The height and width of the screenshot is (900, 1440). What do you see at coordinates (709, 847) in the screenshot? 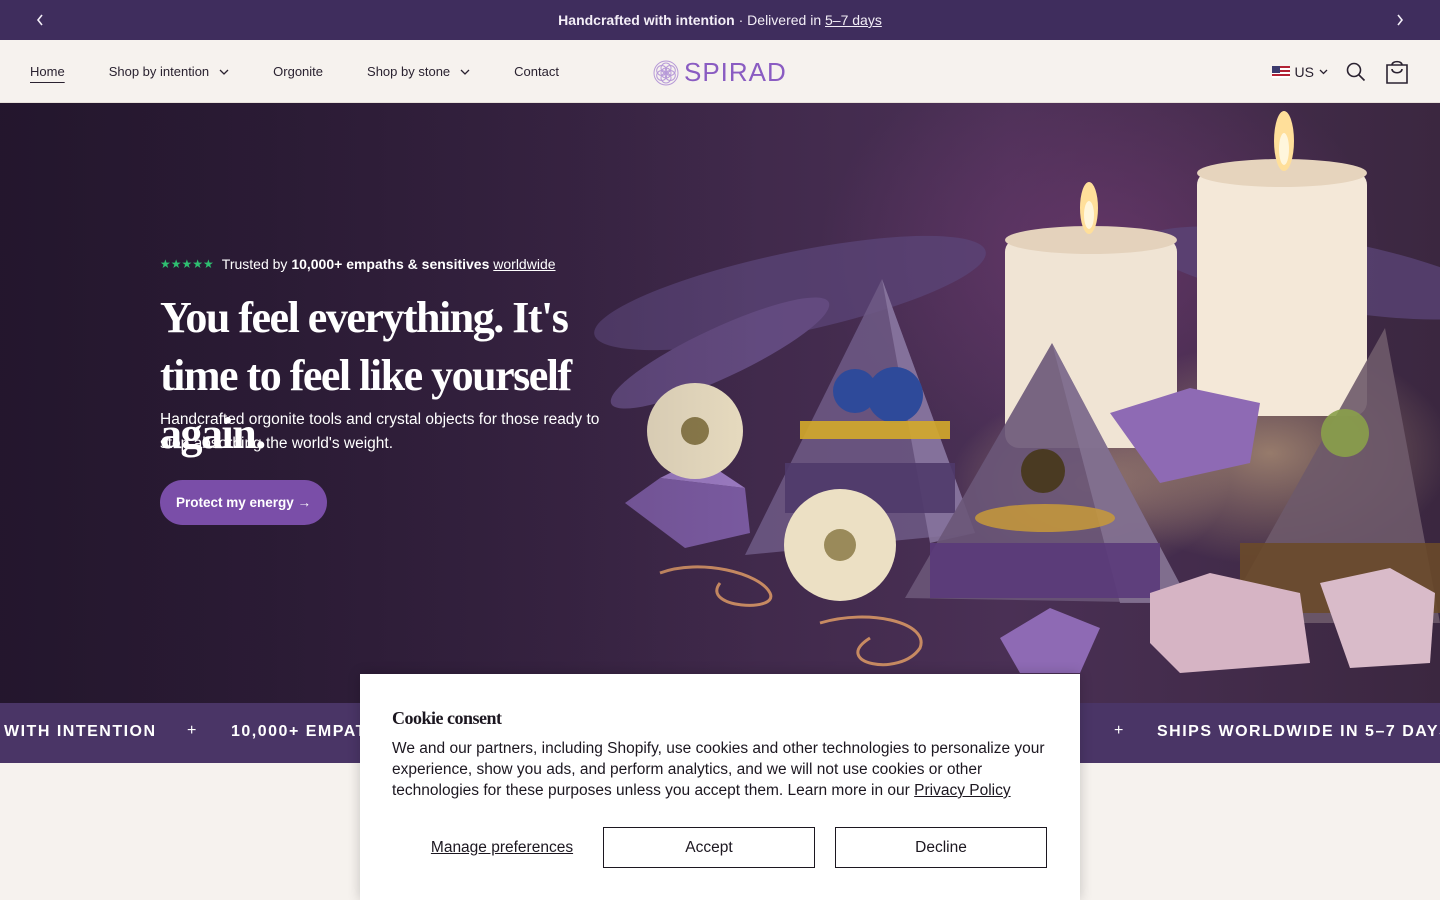
I see `accept-button: Accept` at bounding box center [709, 847].